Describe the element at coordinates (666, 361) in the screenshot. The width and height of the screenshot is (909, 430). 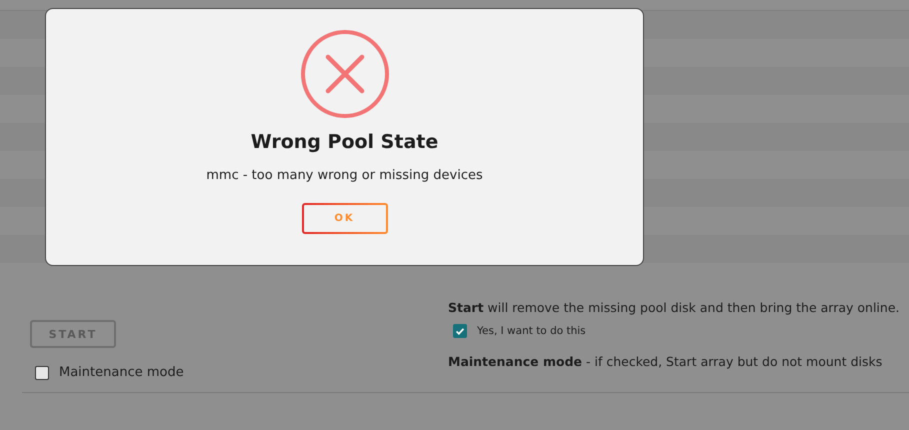
I see `maintenance-note: Maintenance mode - if checked, Start array but do not mount disks` at that location.